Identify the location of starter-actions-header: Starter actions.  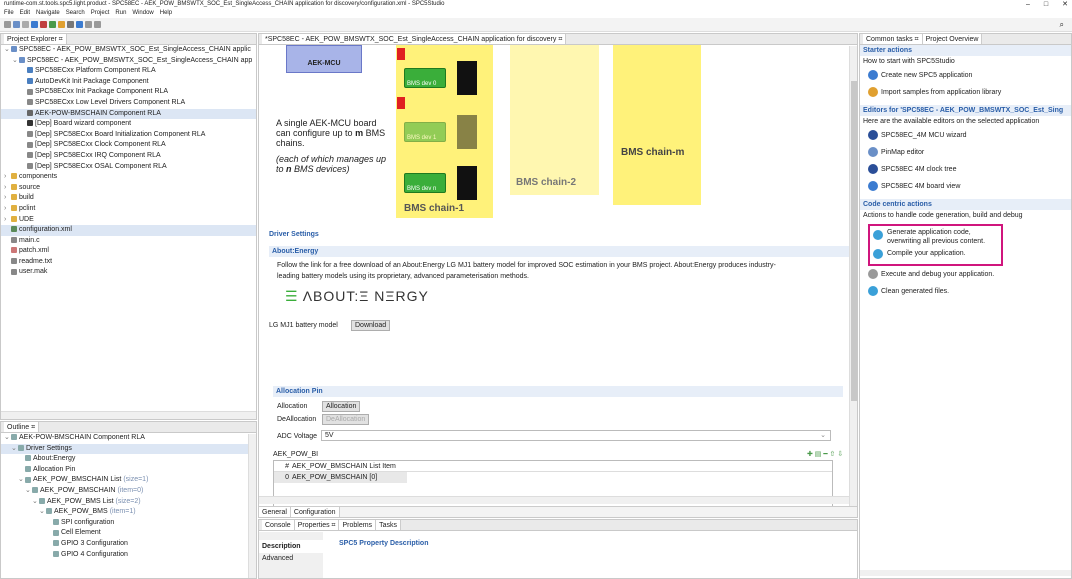
(965, 50).